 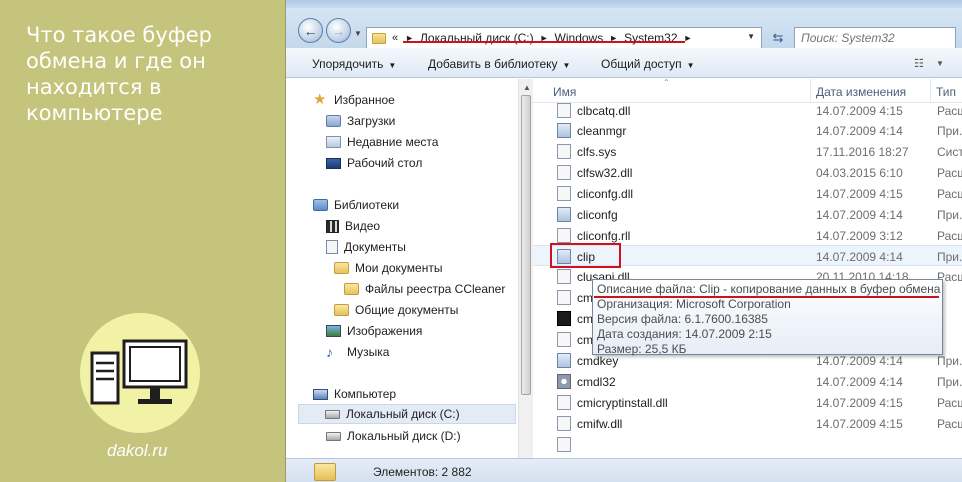 I want to click on file-name: cleanmgr, so click(x=602, y=131).